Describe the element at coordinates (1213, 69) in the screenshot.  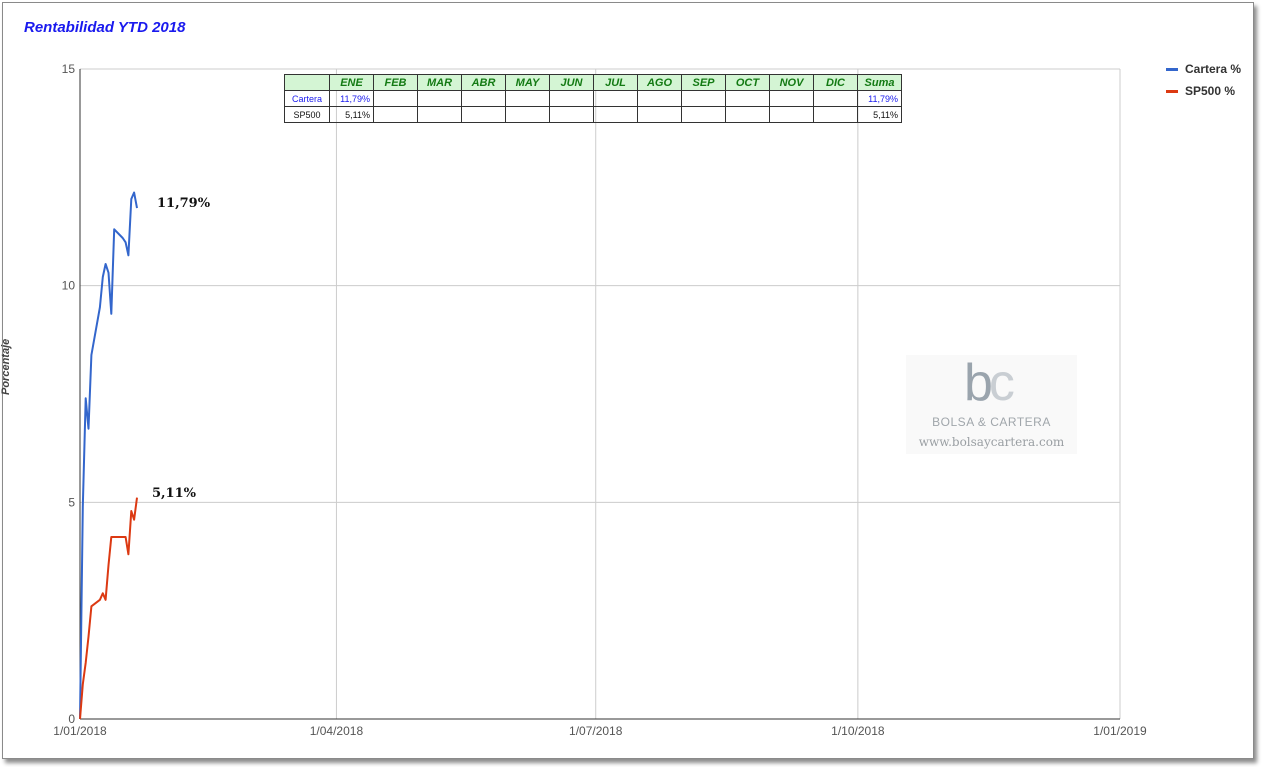
I see `legend-label: Cartera %` at that location.